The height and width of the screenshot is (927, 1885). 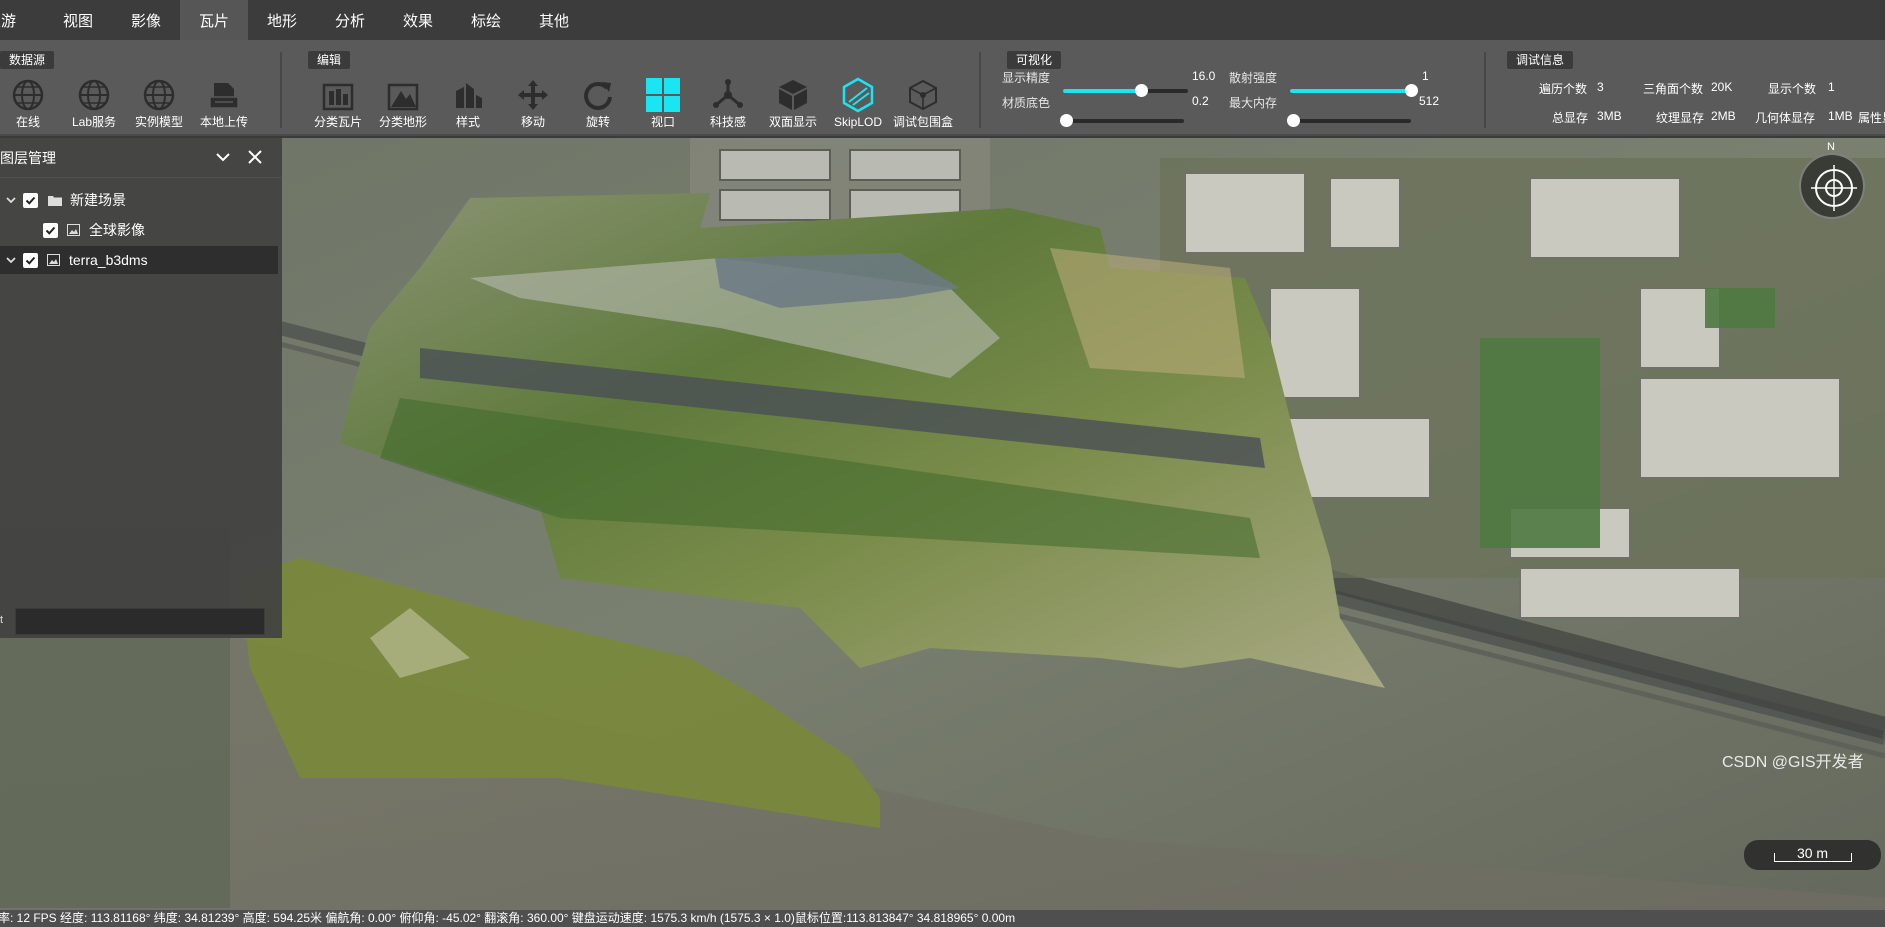 I want to click on skip-lod-icon, so click(x=858, y=95).